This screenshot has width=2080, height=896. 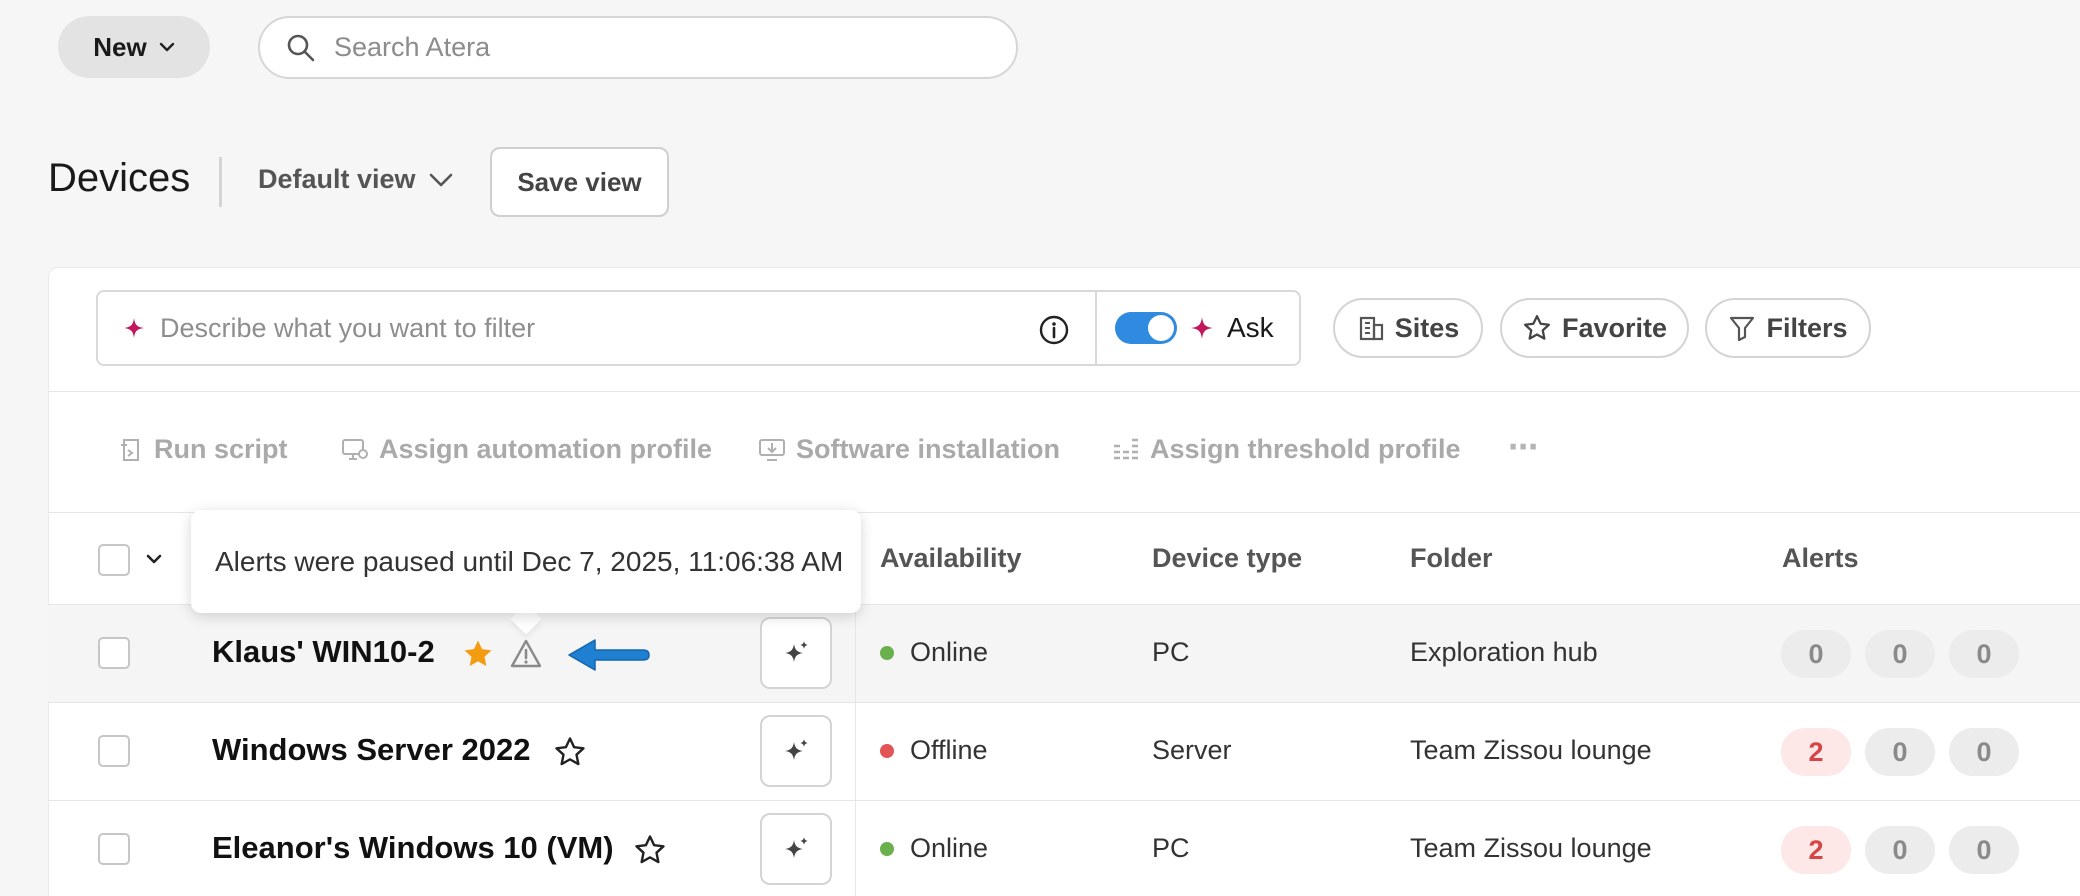 What do you see at coordinates (1820, 558) in the screenshot?
I see `column-header-alerts: Alerts` at bounding box center [1820, 558].